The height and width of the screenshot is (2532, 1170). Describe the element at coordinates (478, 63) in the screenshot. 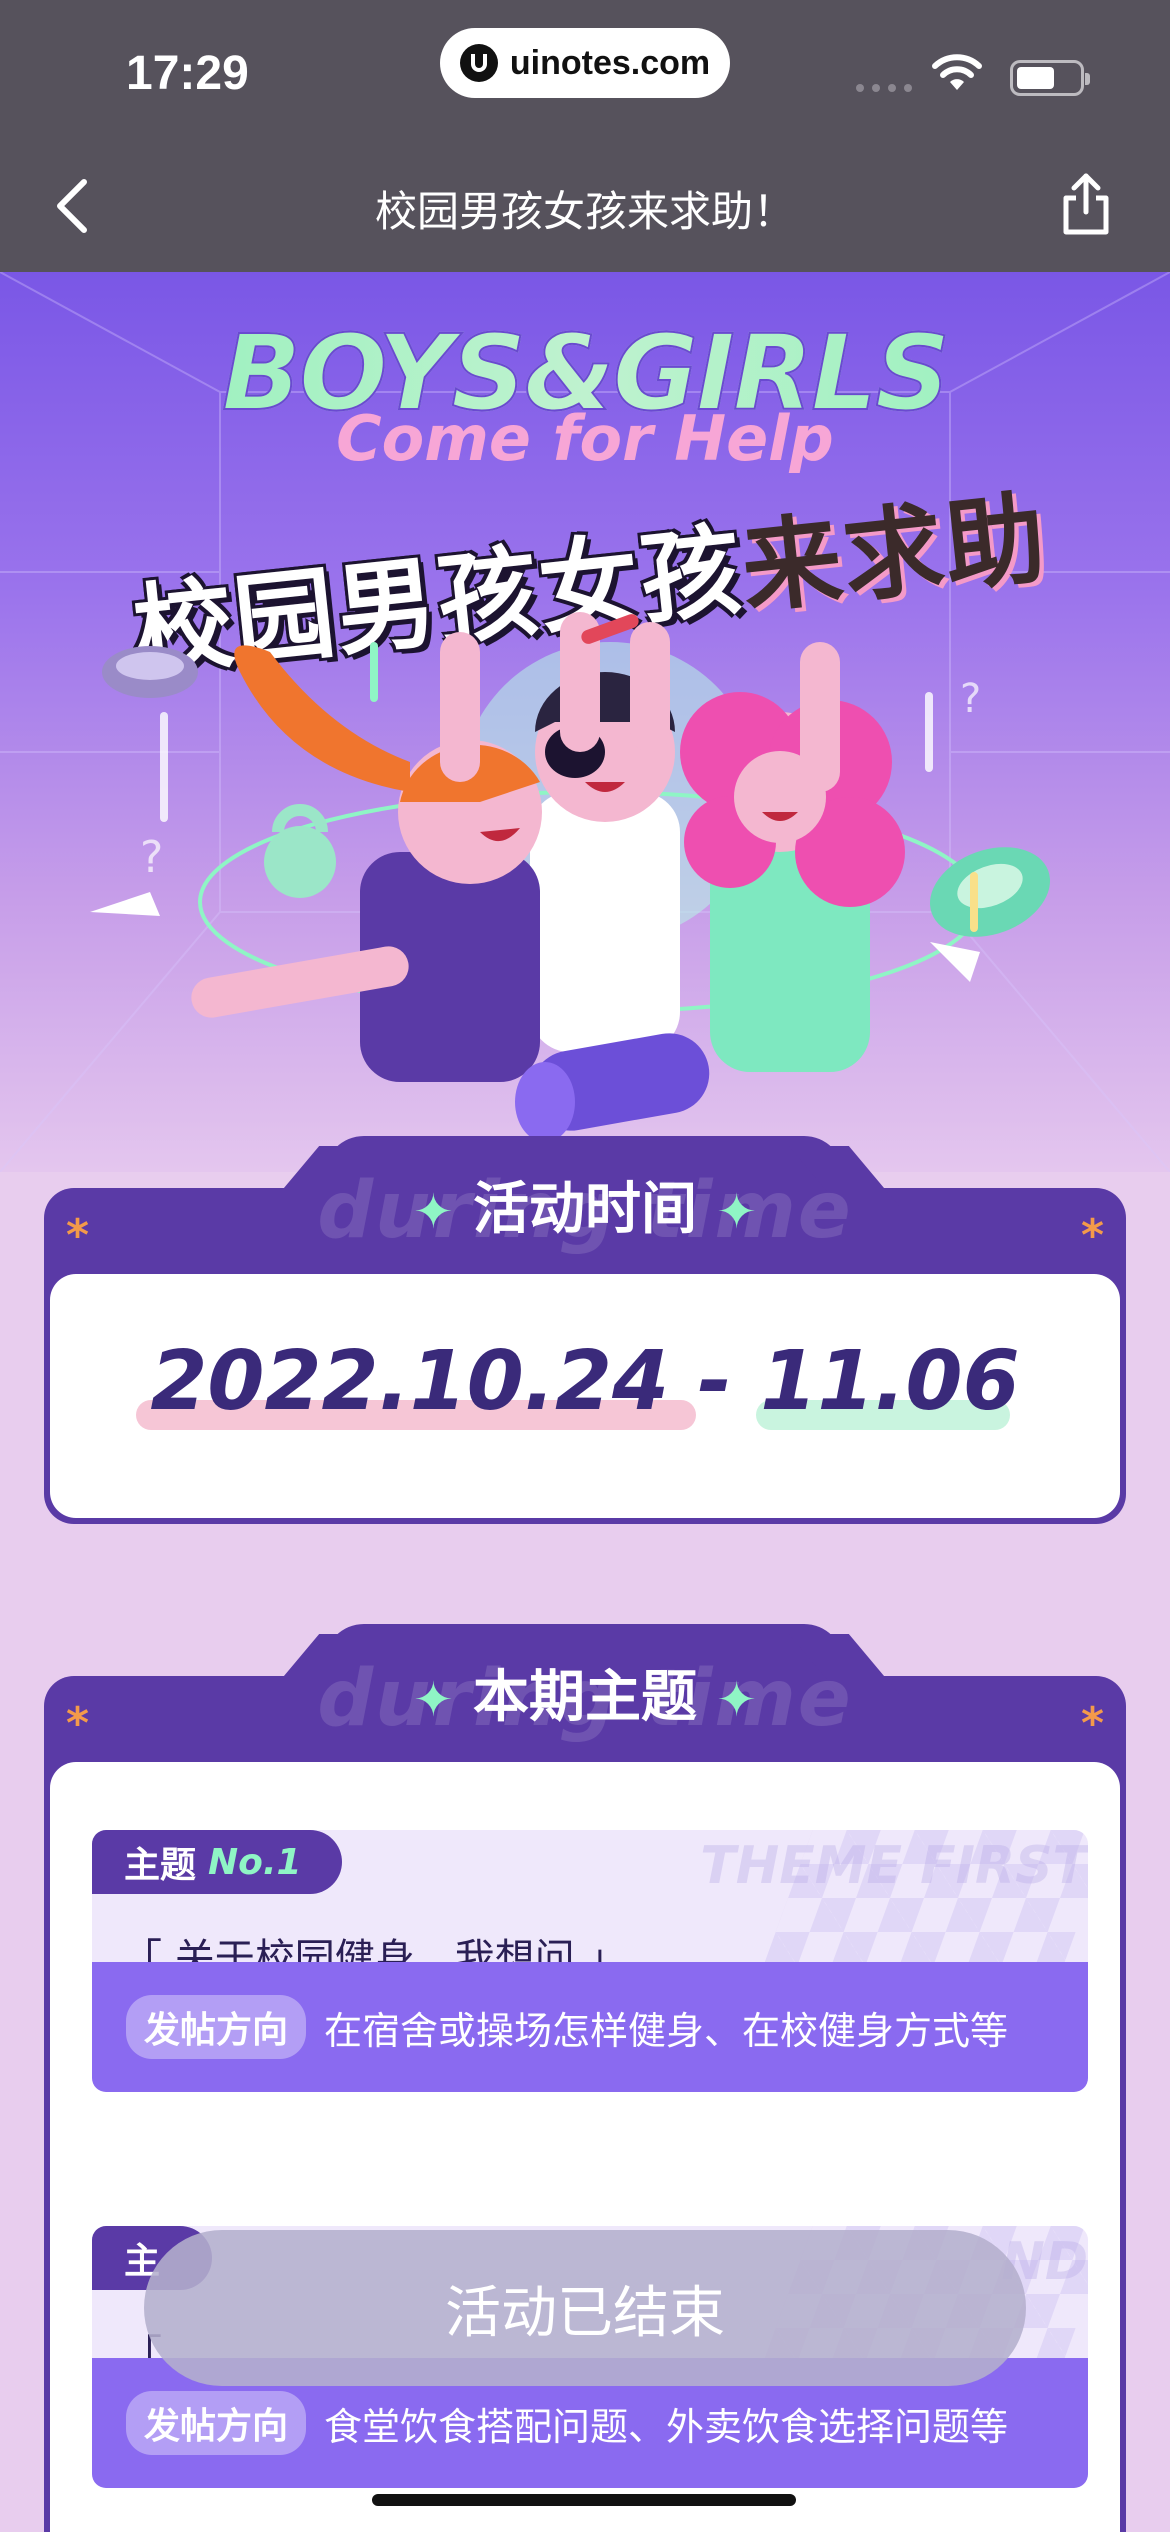

I see `site-logo-icon` at that location.